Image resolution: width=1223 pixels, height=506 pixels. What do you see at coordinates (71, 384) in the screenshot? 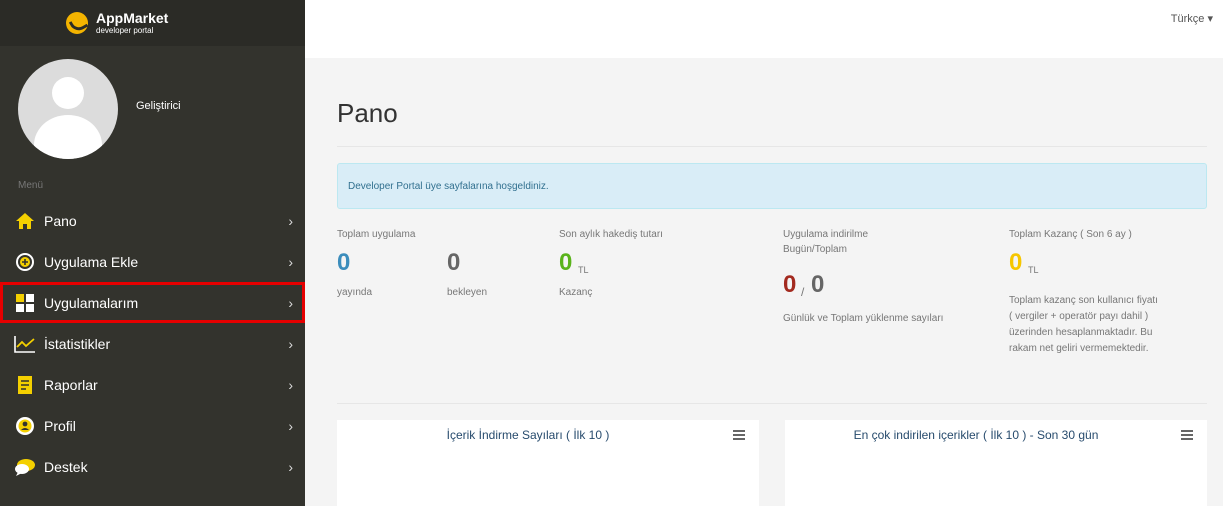
I see `sidebar-item-label: Raporlar` at bounding box center [71, 384].